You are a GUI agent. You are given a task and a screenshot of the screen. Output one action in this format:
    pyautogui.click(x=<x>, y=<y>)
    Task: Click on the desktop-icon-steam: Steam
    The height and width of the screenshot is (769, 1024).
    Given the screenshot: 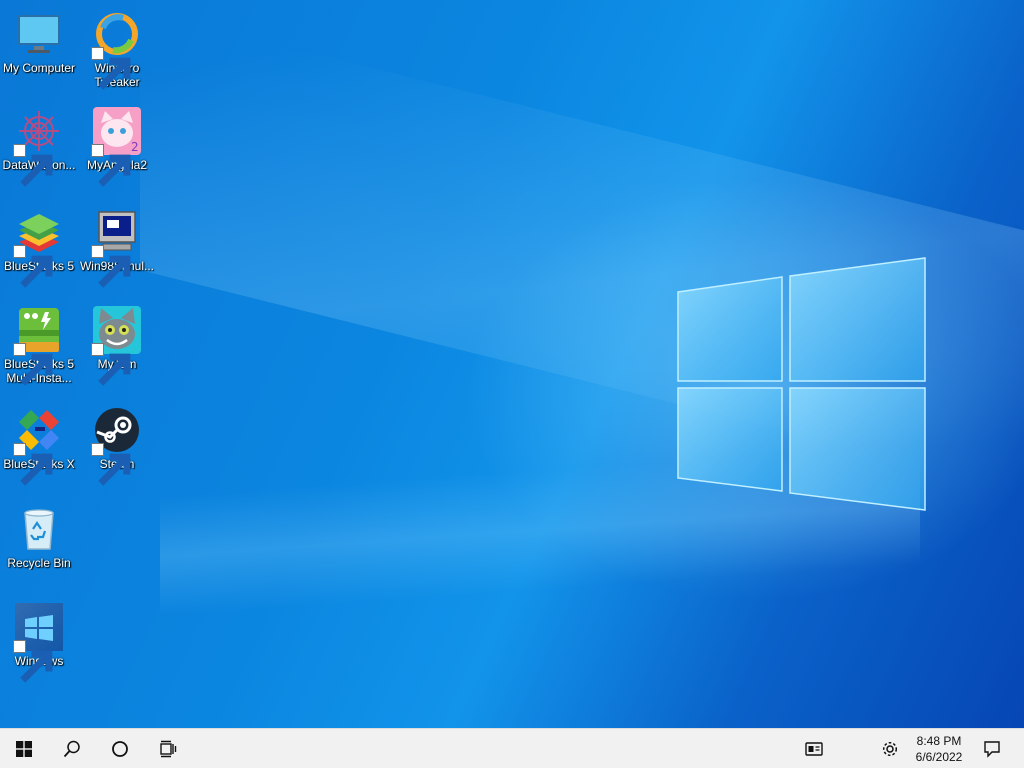 What is the action you would take?
    pyautogui.click(x=117, y=450)
    